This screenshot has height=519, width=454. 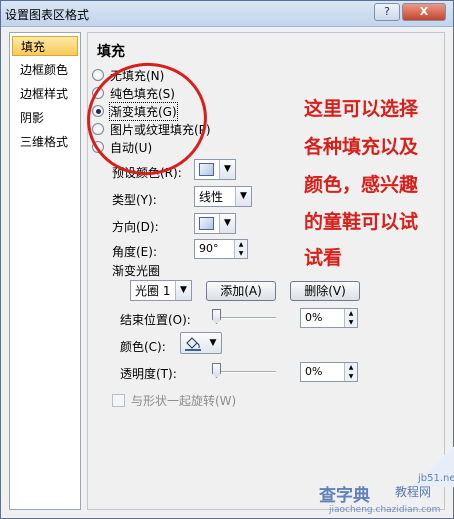 I want to click on annotation-line-5: 试看, so click(x=323, y=258).